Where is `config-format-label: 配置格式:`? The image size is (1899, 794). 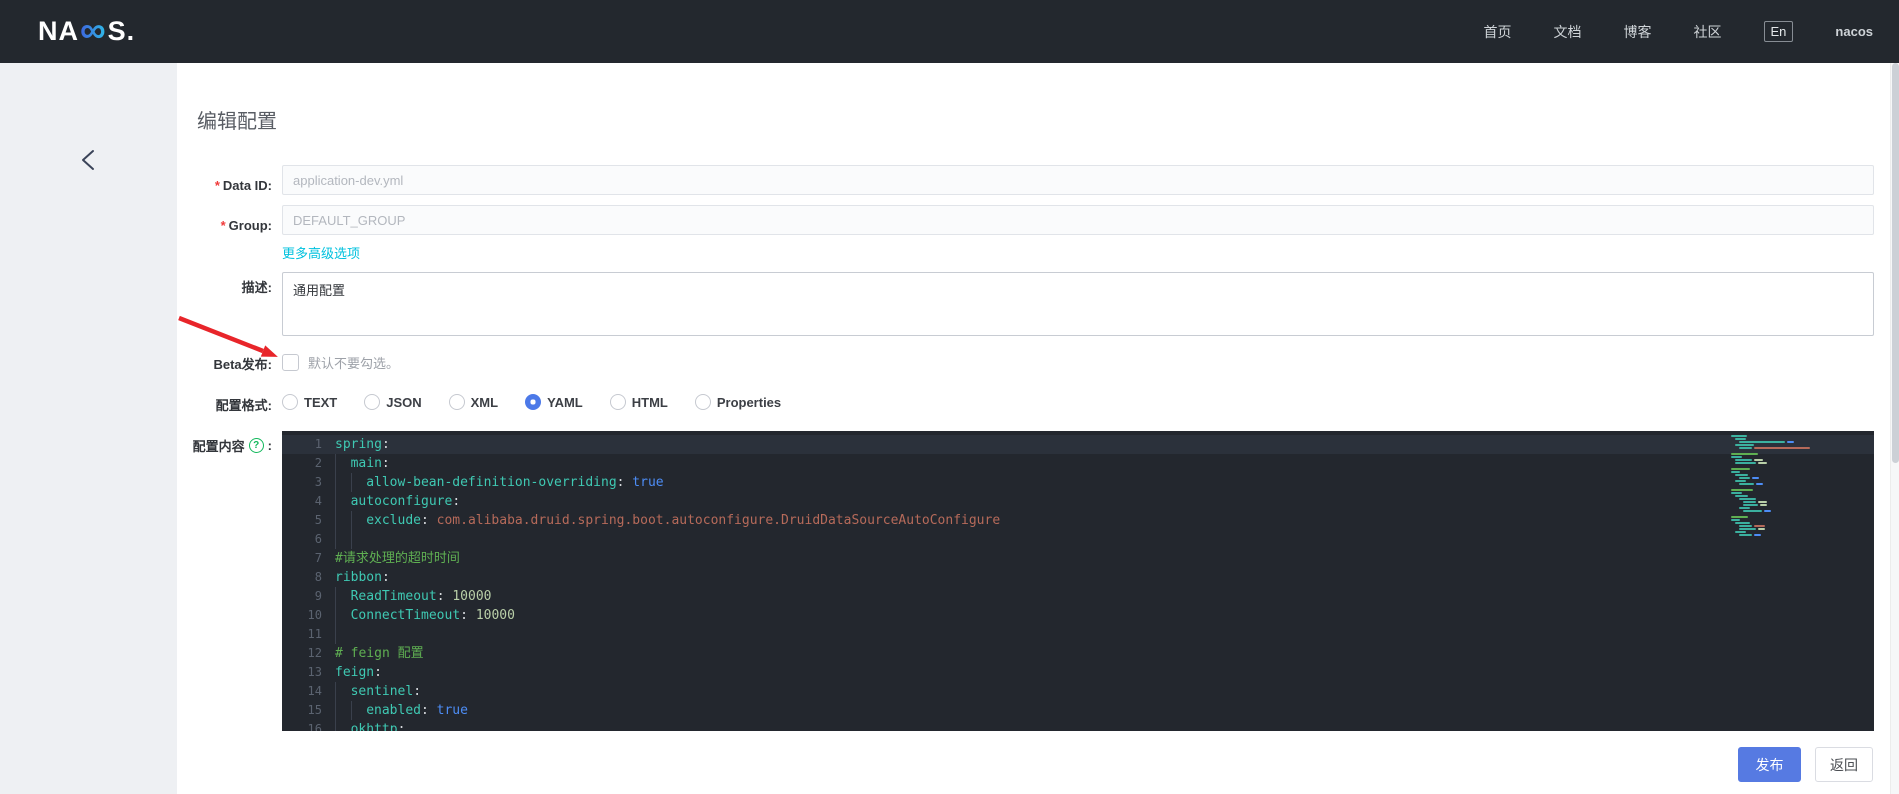
config-format-label: 配置格式: is located at coordinates (243, 405).